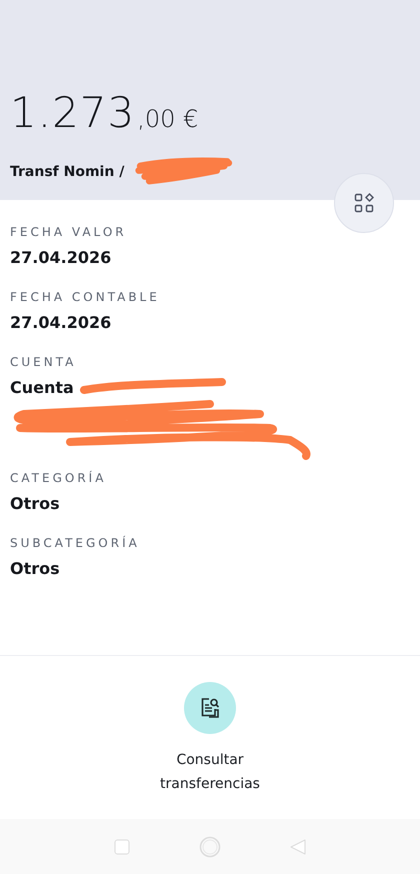  Describe the element at coordinates (85, 297) in the screenshot. I see `field-label: FECHA CONTABLE` at that location.